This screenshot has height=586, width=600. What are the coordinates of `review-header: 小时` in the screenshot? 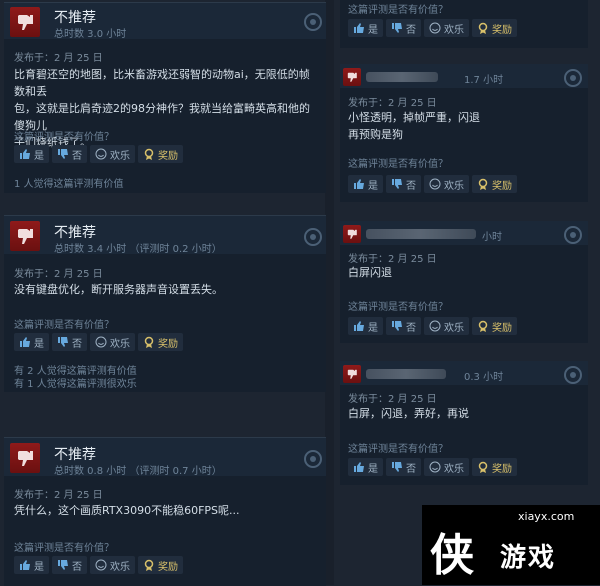 It's located at (464, 233).